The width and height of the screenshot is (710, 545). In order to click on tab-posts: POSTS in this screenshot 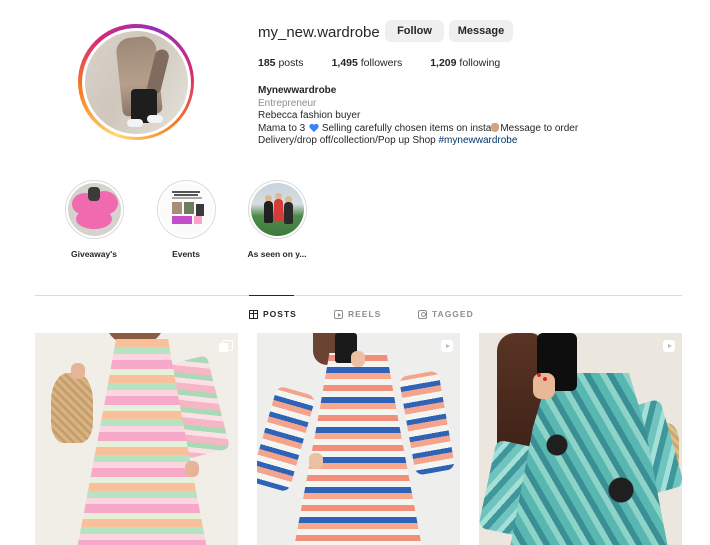, I will do `click(273, 314)`.